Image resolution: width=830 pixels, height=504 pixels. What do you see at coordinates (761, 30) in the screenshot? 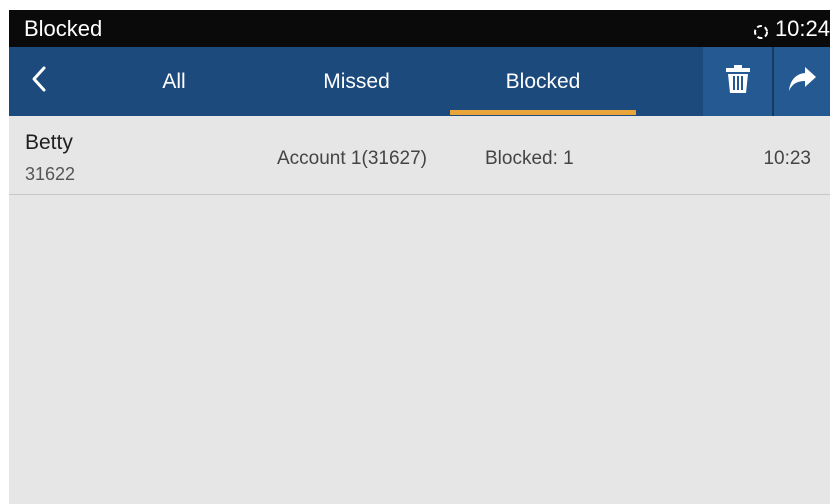
I see `sync-icon` at bounding box center [761, 30].